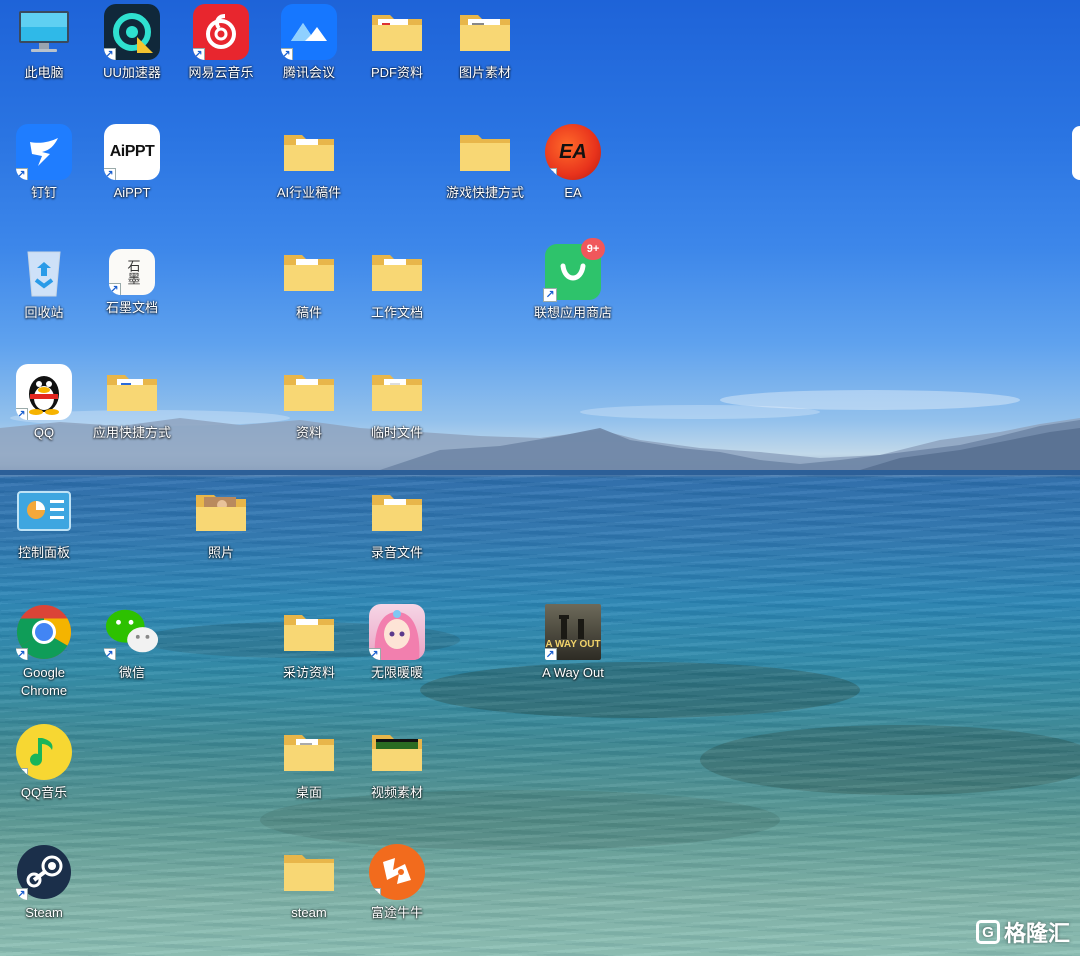 The height and width of the screenshot is (956, 1080). What do you see at coordinates (397, 632) in the screenshot?
I see `infinity-nikki-icon: ↗` at bounding box center [397, 632].